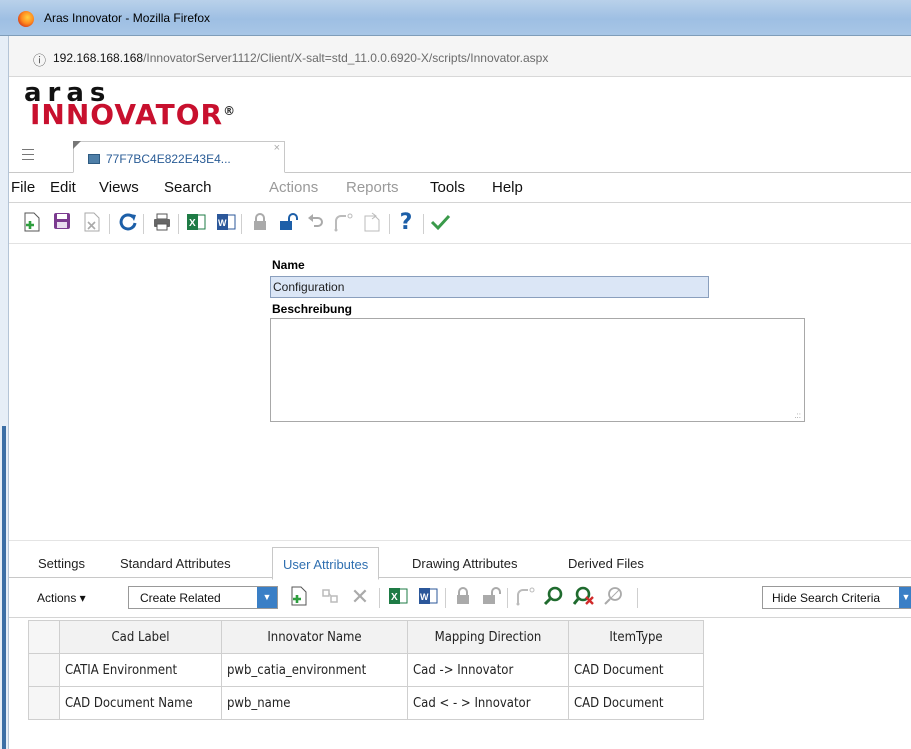  I want to click on cell-innovator-name: pwb_name, so click(314, 703).